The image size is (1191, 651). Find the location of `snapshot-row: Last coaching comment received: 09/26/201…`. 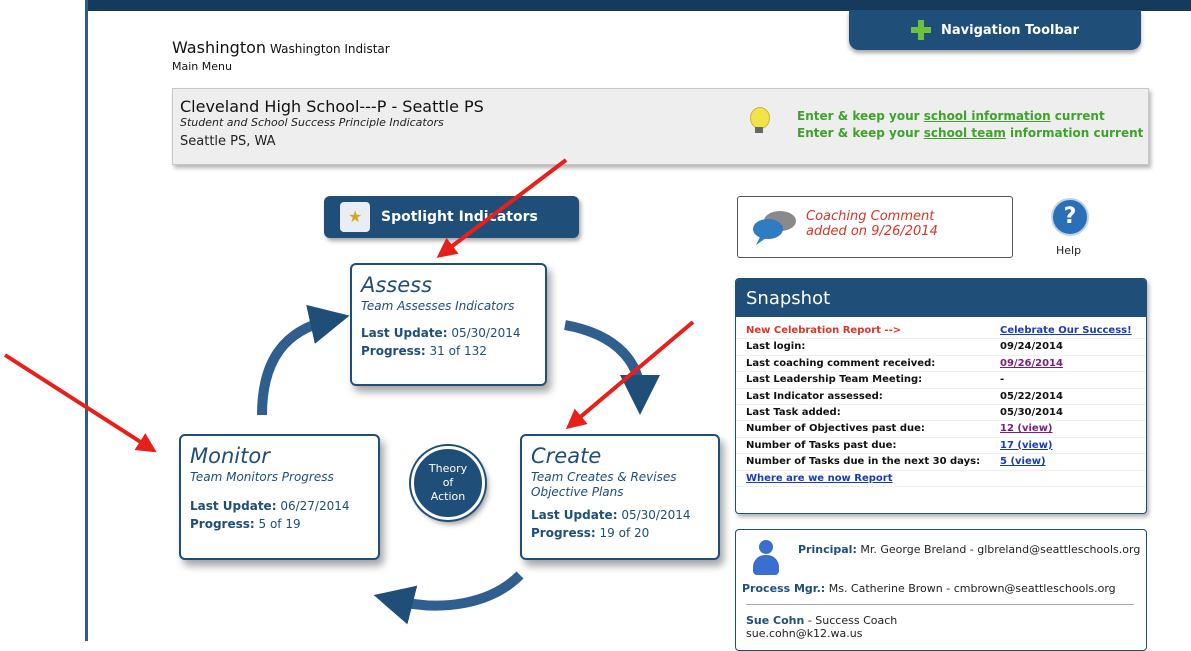

snapshot-row: Last coaching comment received: 09/26/201… is located at coordinates (941, 364).